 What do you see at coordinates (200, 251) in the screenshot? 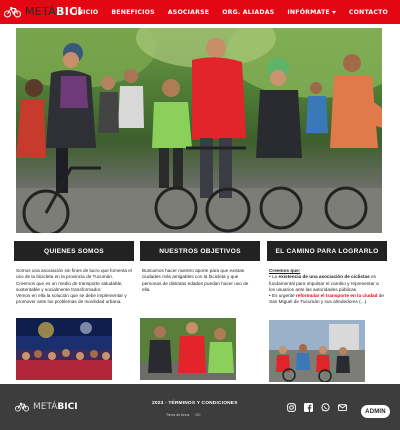
I see `section-title: NUESTROS OBJETIVOS` at bounding box center [200, 251].